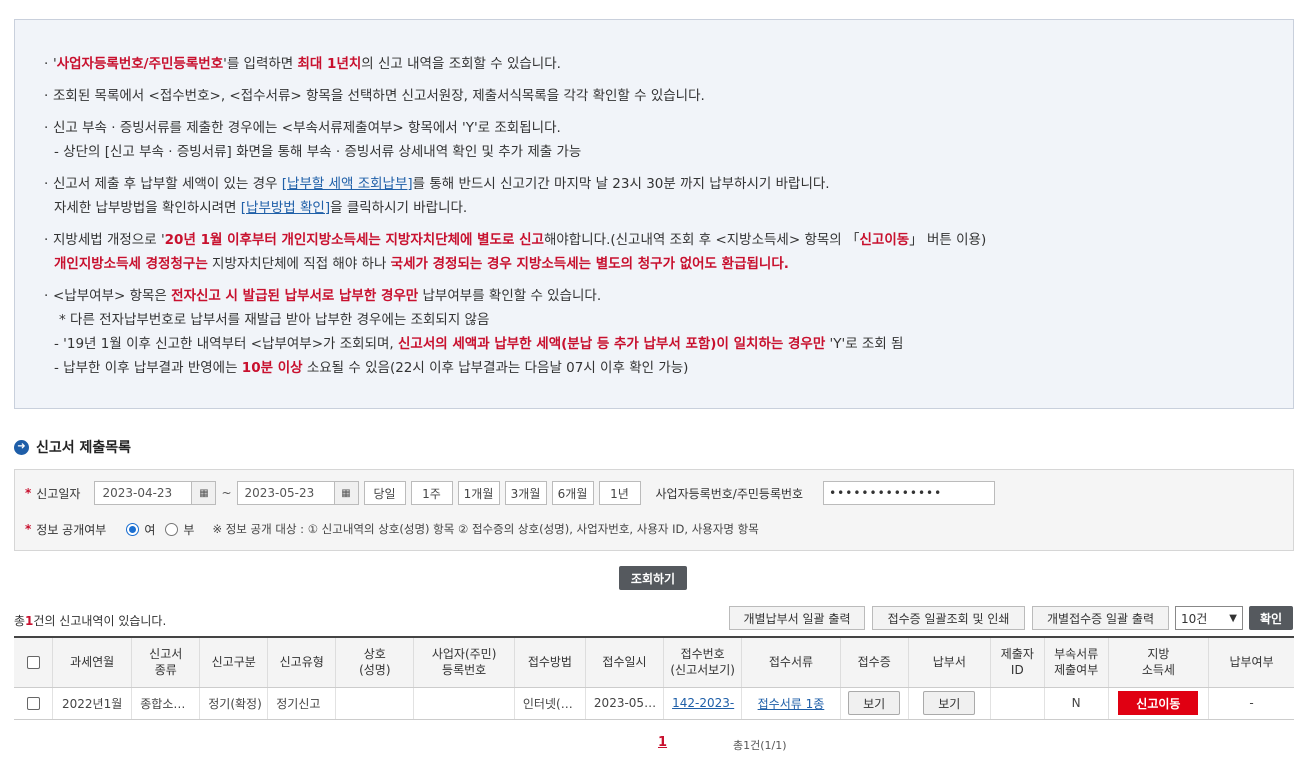 The width and height of the screenshot is (1308, 765). I want to click on period-today-button: 당일, so click(384, 493).